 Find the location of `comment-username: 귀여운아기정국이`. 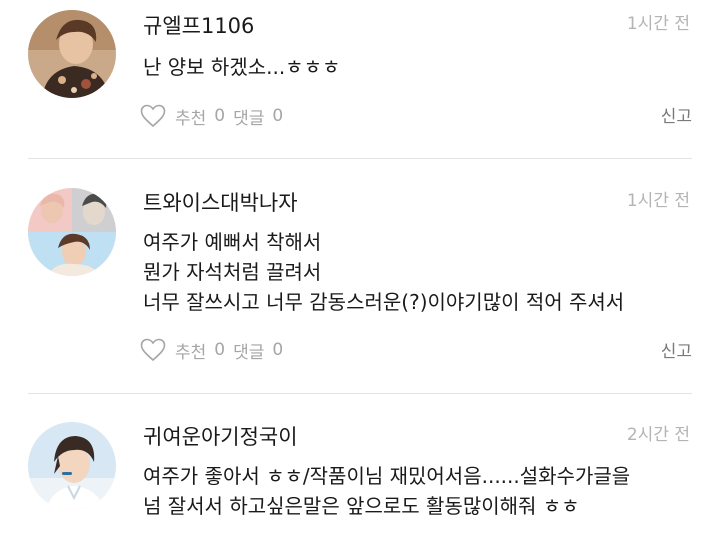

comment-username: 귀여운아기정국이 is located at coordinates (220, 437).